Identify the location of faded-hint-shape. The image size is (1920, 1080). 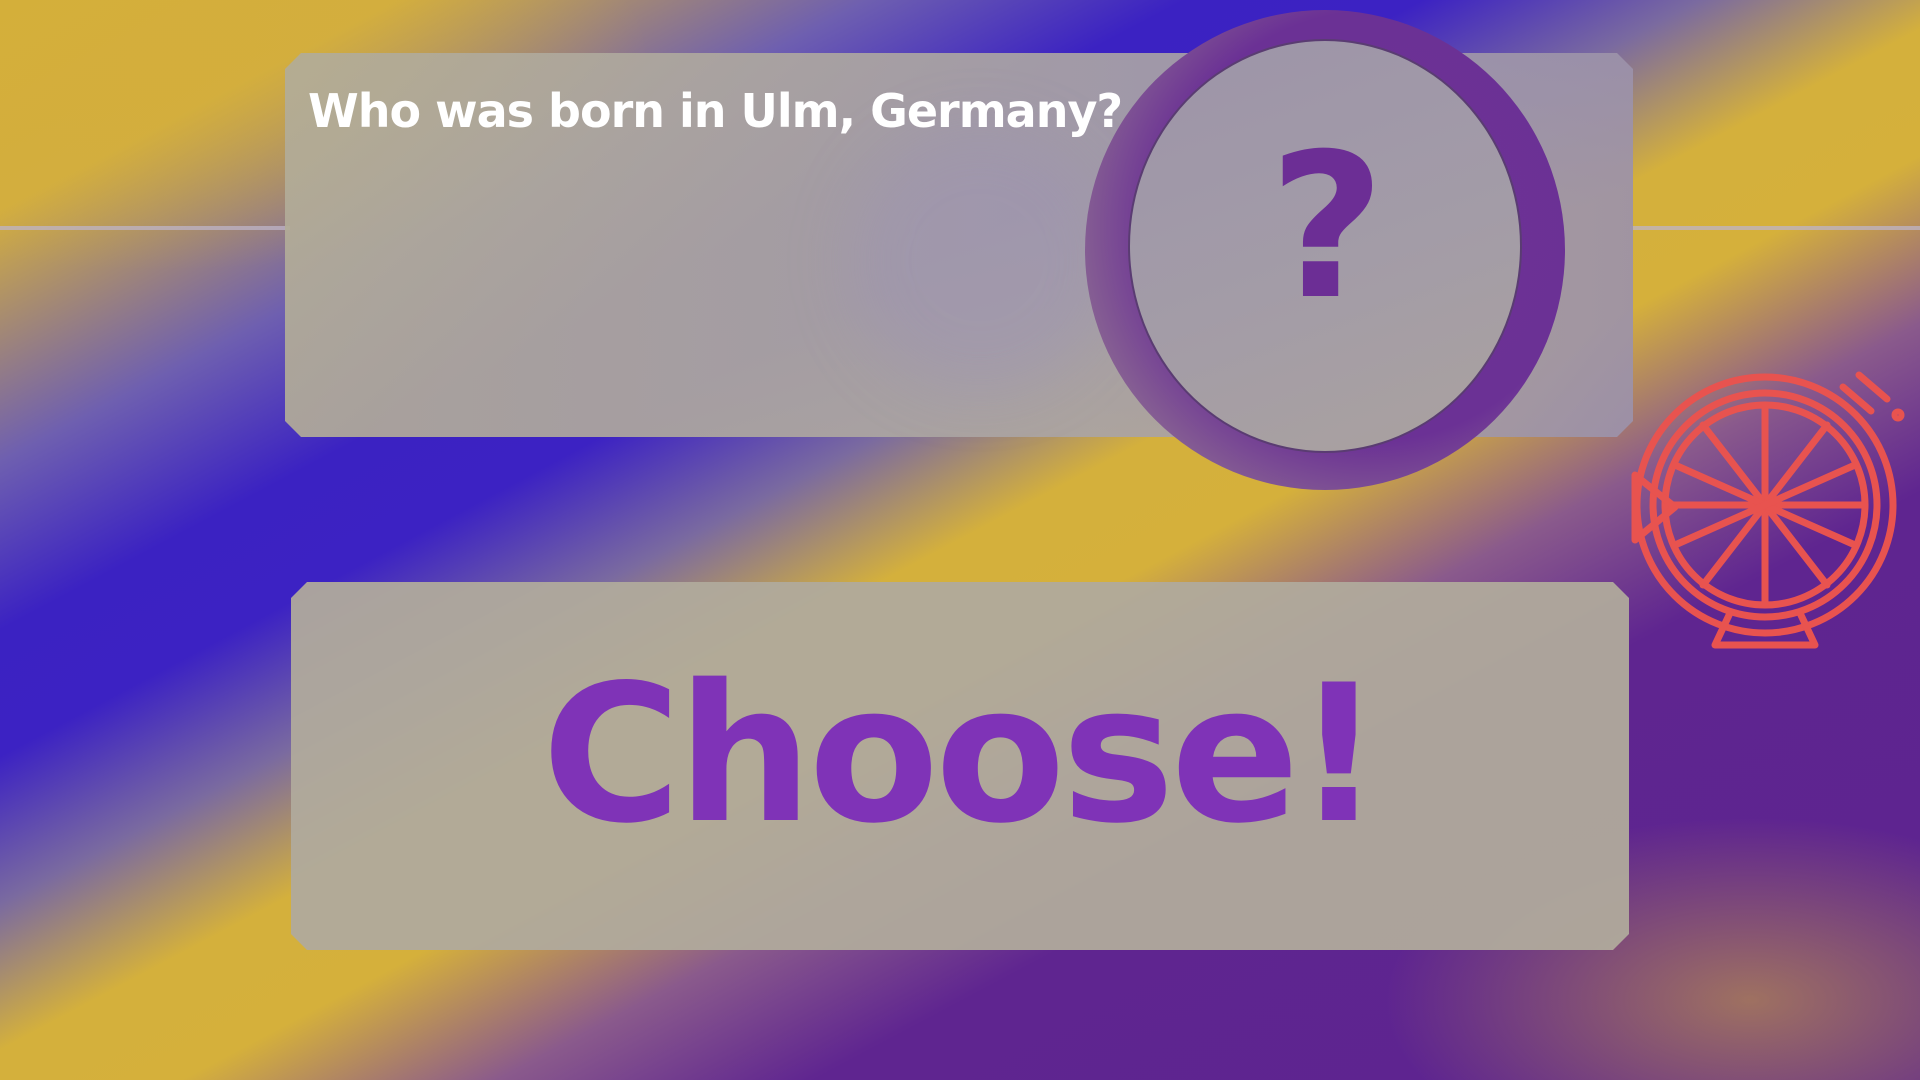
(980, 260).